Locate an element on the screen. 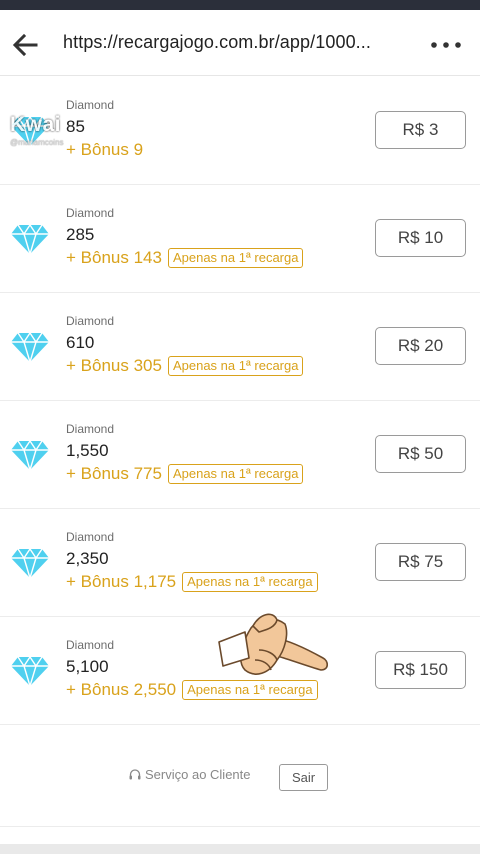 This screenshot has height=854, width=480. bonus-line: + Bônus 1,175 Apenas na 1ª recarga is located at coordinates (192, 582).